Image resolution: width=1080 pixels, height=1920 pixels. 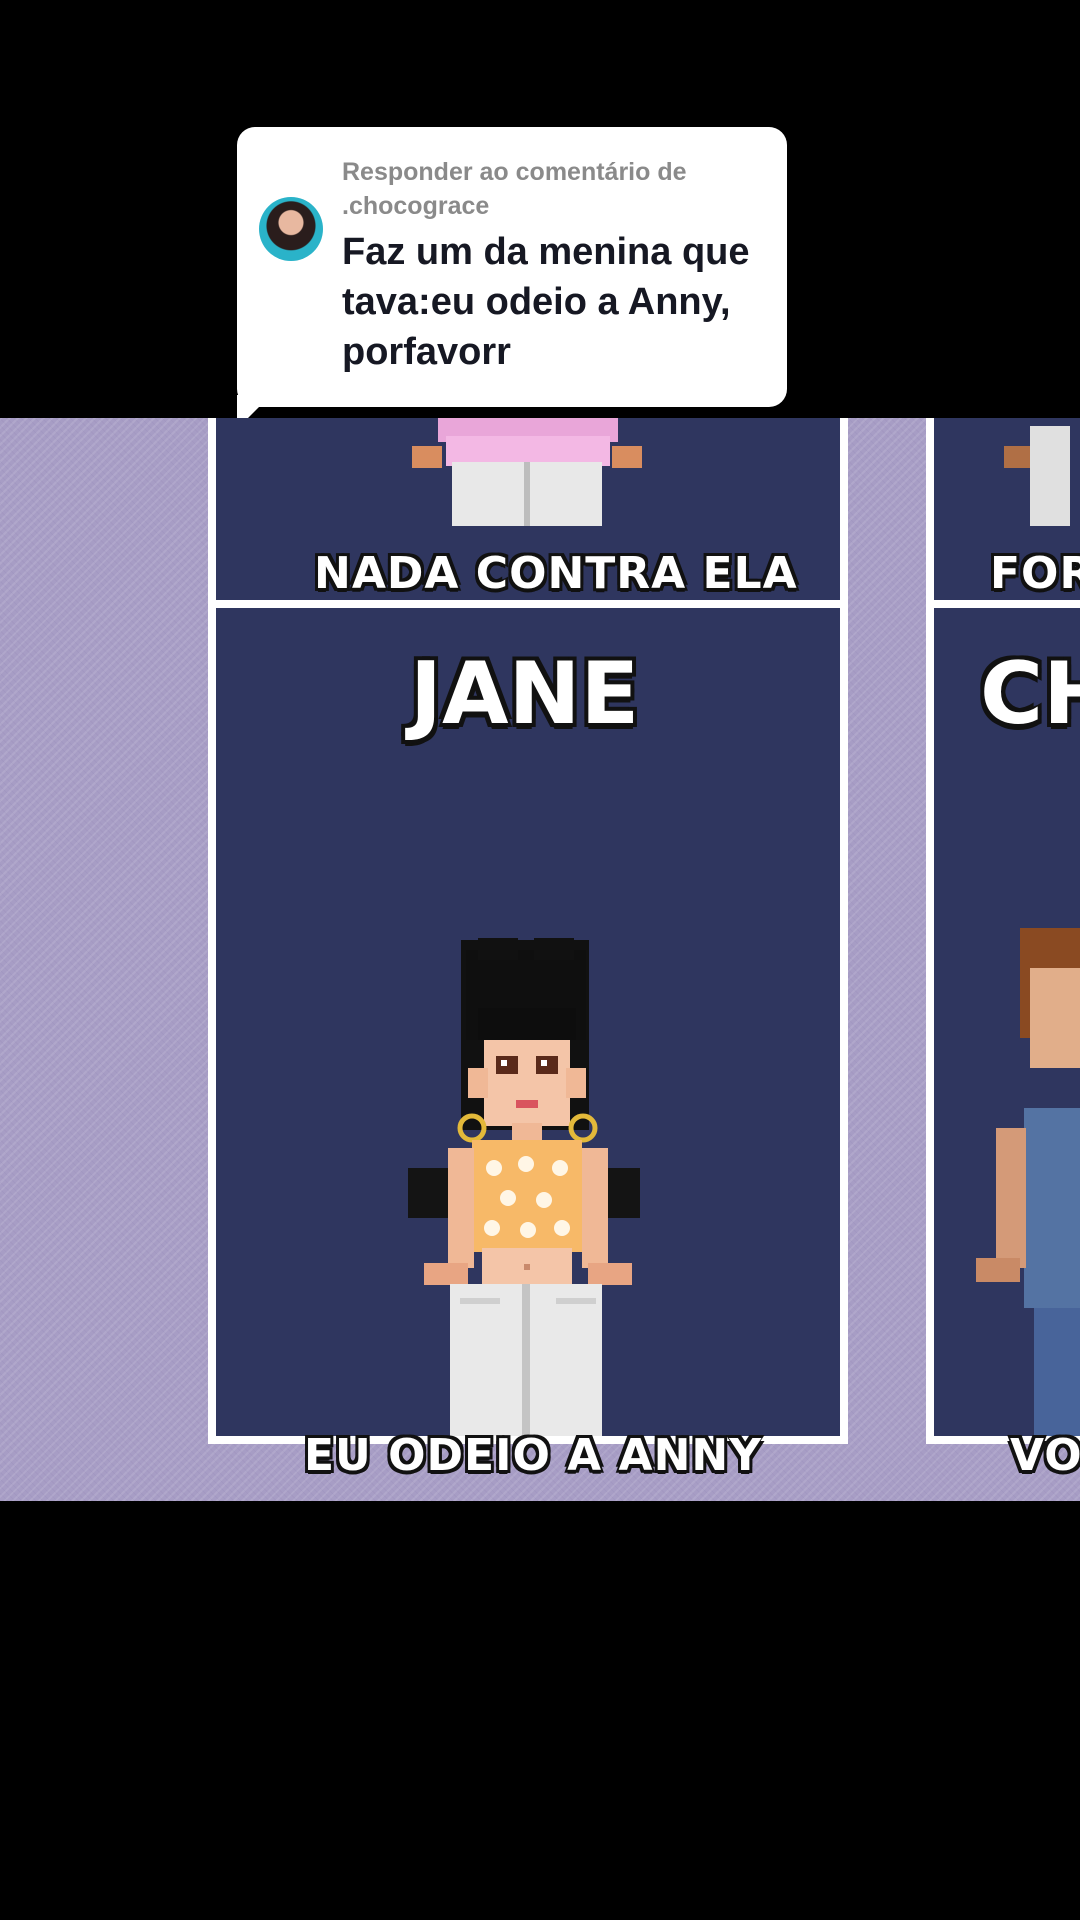 What do you see at coordinates (1035, 573) in the screenshot?
I see `caption-top-right: FOR` at bounding box center [1035, 573].